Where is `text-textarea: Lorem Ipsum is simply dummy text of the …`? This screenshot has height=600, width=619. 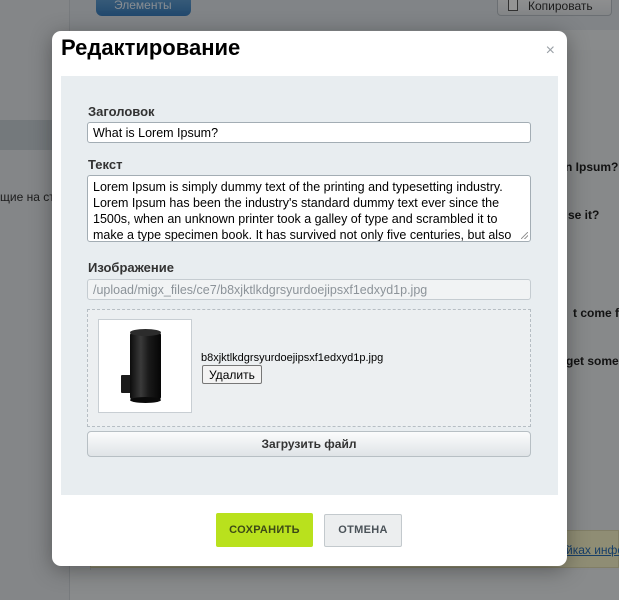
text-textarea: Lorem Ipsum is simply dummy text of the … is located at coordinates (309, 208).